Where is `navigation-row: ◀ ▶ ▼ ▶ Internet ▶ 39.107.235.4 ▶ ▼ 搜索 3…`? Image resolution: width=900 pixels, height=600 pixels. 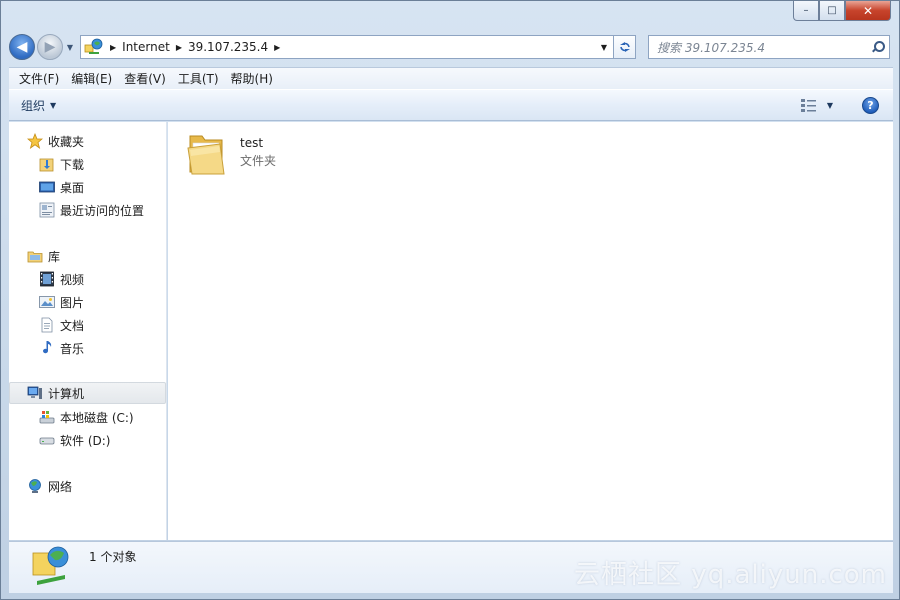 navigation-row: ◀ ▶ ▼ ▶ Internet ▶ 39.107.235.4 ▶ ▼ 搜索 3… is located at coordinates (451, 47).